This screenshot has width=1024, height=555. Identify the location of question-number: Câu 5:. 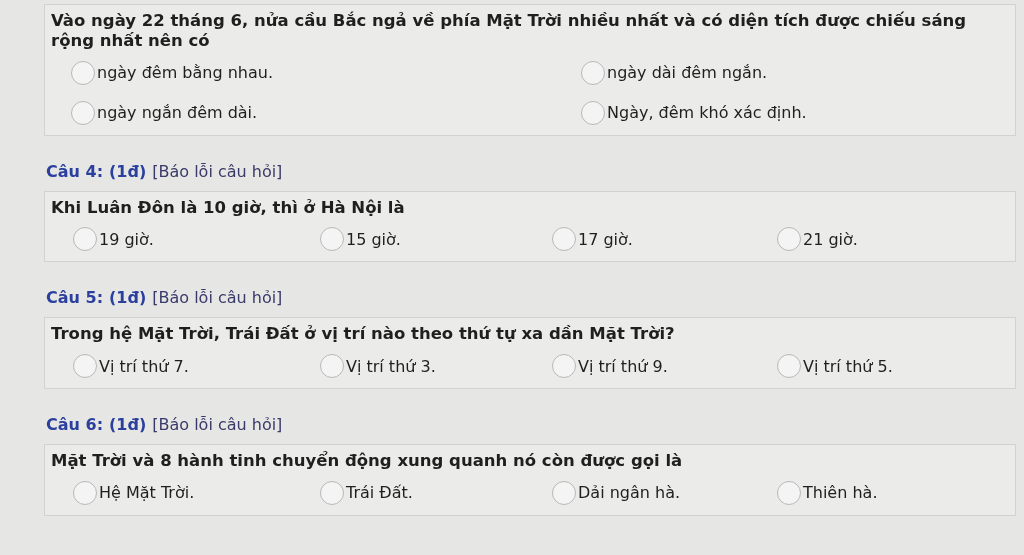
(75, 298).